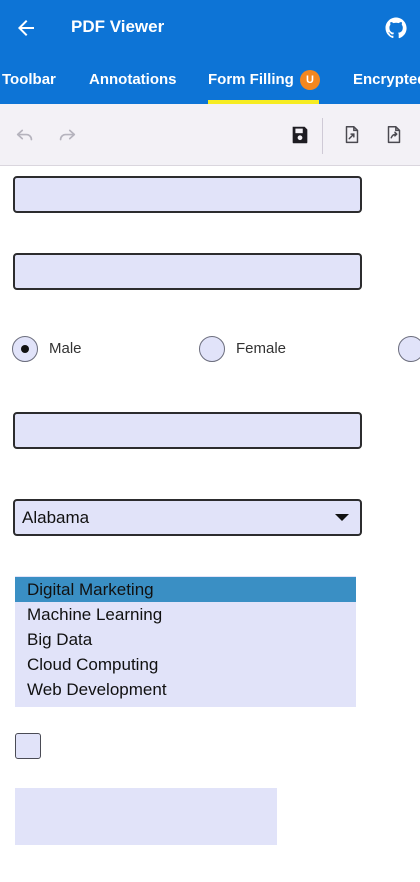 The image size is (420, 882). Describe the element at coordinates (187, 271) in the screenshot. I see `dob-text-field` at that location.